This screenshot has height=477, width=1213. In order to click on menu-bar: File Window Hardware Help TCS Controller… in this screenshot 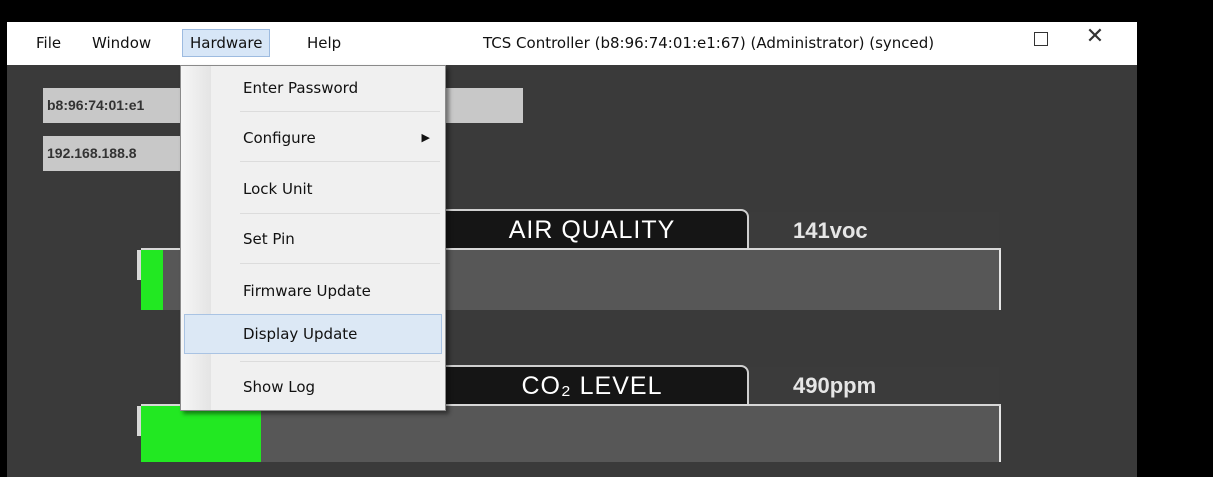, I will do `click(572, 43)`.